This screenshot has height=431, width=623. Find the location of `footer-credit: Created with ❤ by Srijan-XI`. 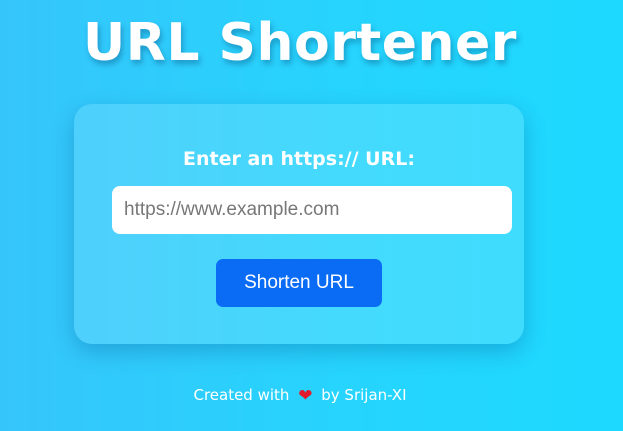

footer-credit: Created with ❤ by Srijan-XI is located at coordinates (300, 395).